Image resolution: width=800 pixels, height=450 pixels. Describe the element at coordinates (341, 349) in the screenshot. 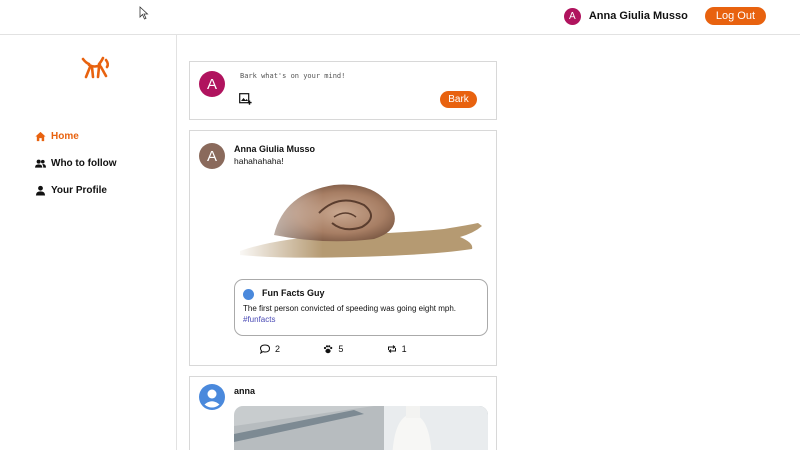

I see `paw-count: 5` at that location.